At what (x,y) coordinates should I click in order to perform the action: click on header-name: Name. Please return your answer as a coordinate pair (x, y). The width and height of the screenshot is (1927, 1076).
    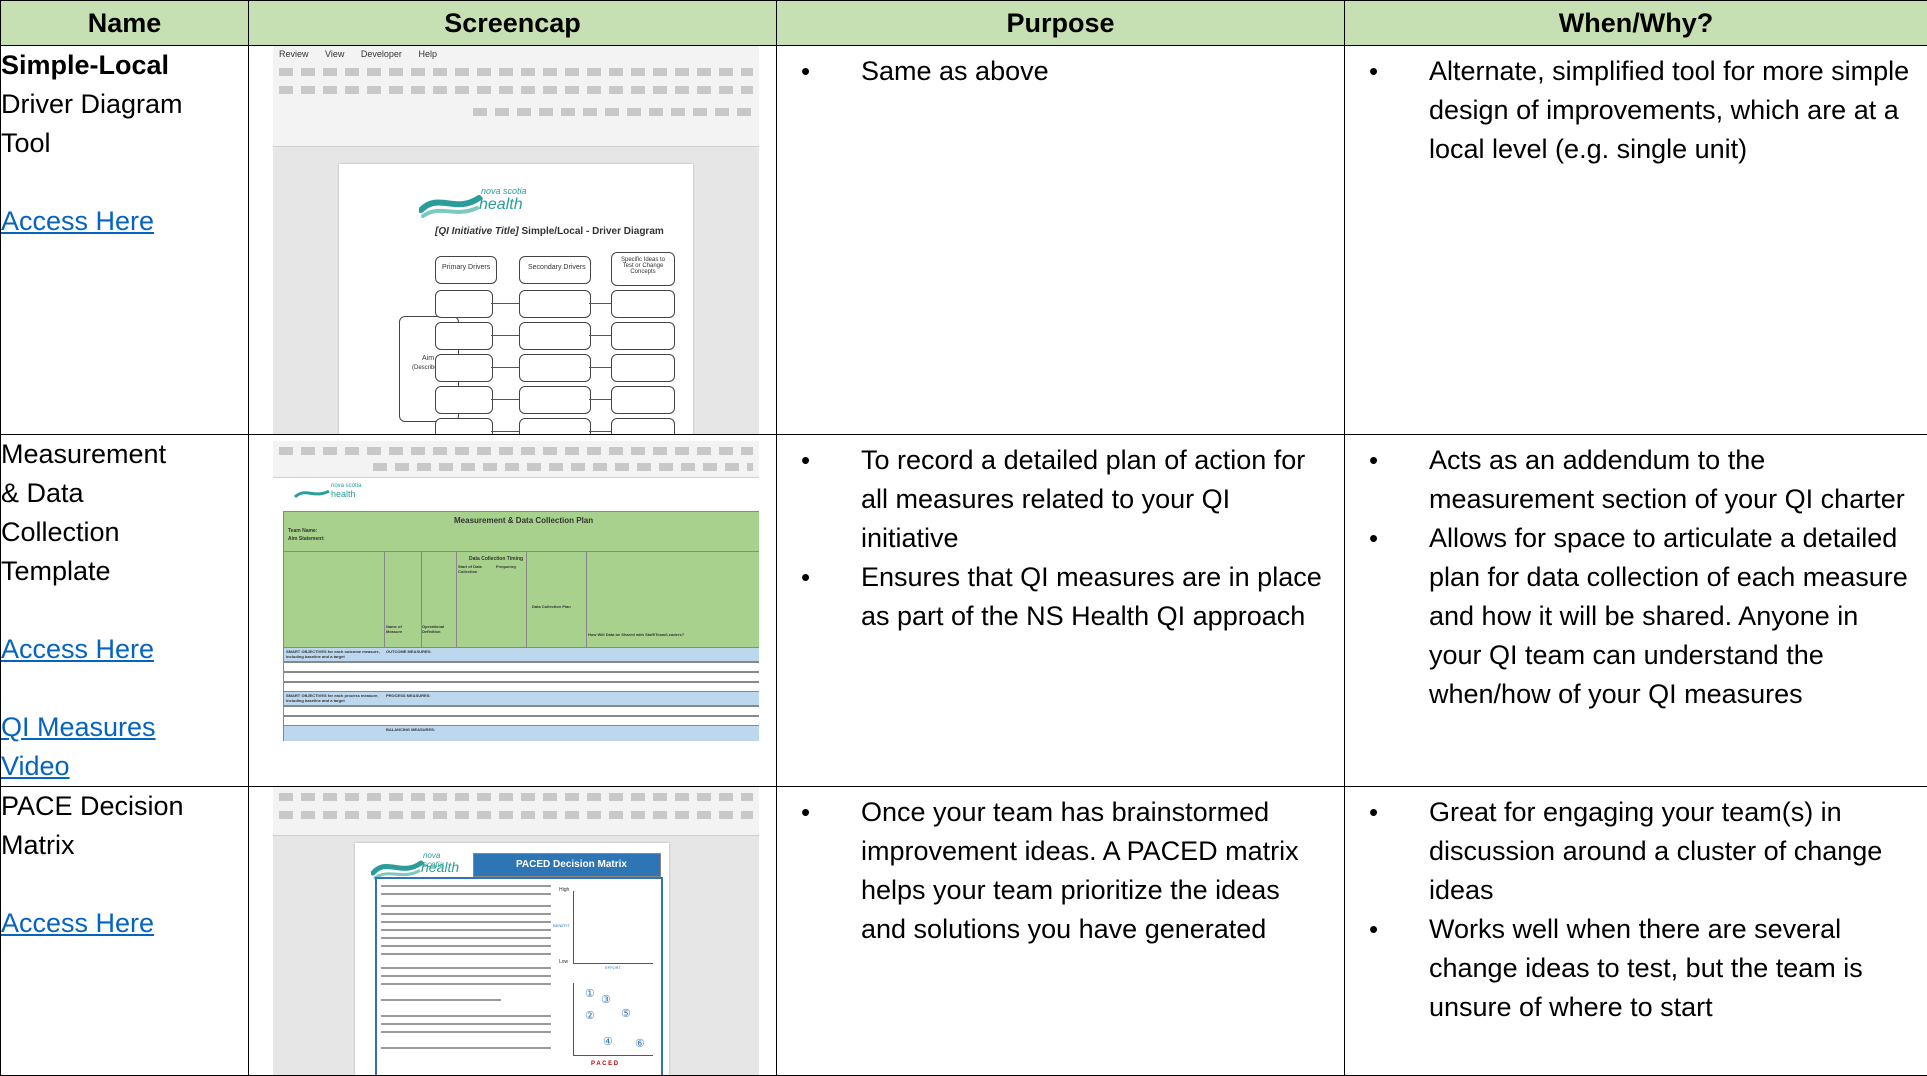
    Looking at the image, I should click on (125, 23).